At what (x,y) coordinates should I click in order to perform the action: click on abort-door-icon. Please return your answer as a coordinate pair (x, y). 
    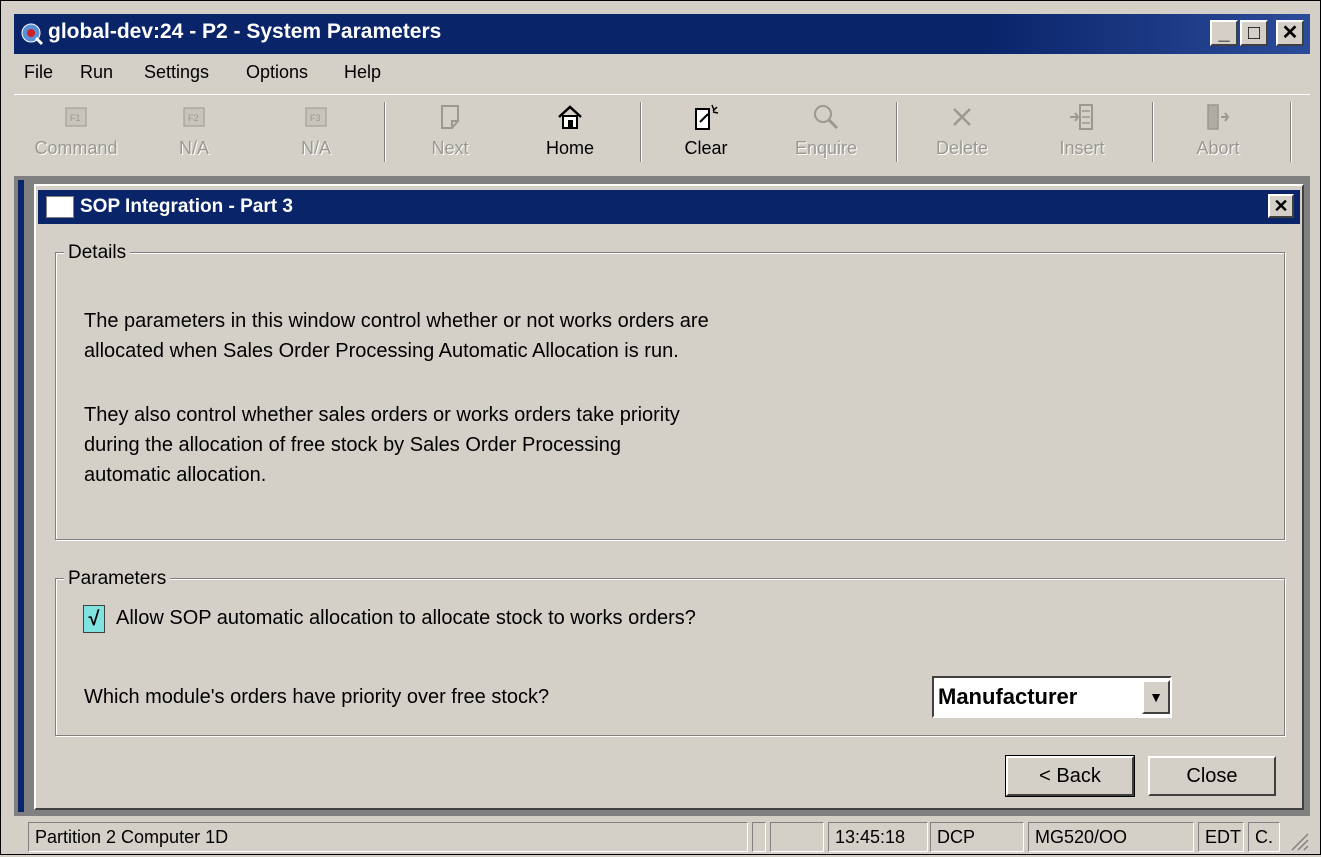
    Looking at the image, I should click on (1218, 117).